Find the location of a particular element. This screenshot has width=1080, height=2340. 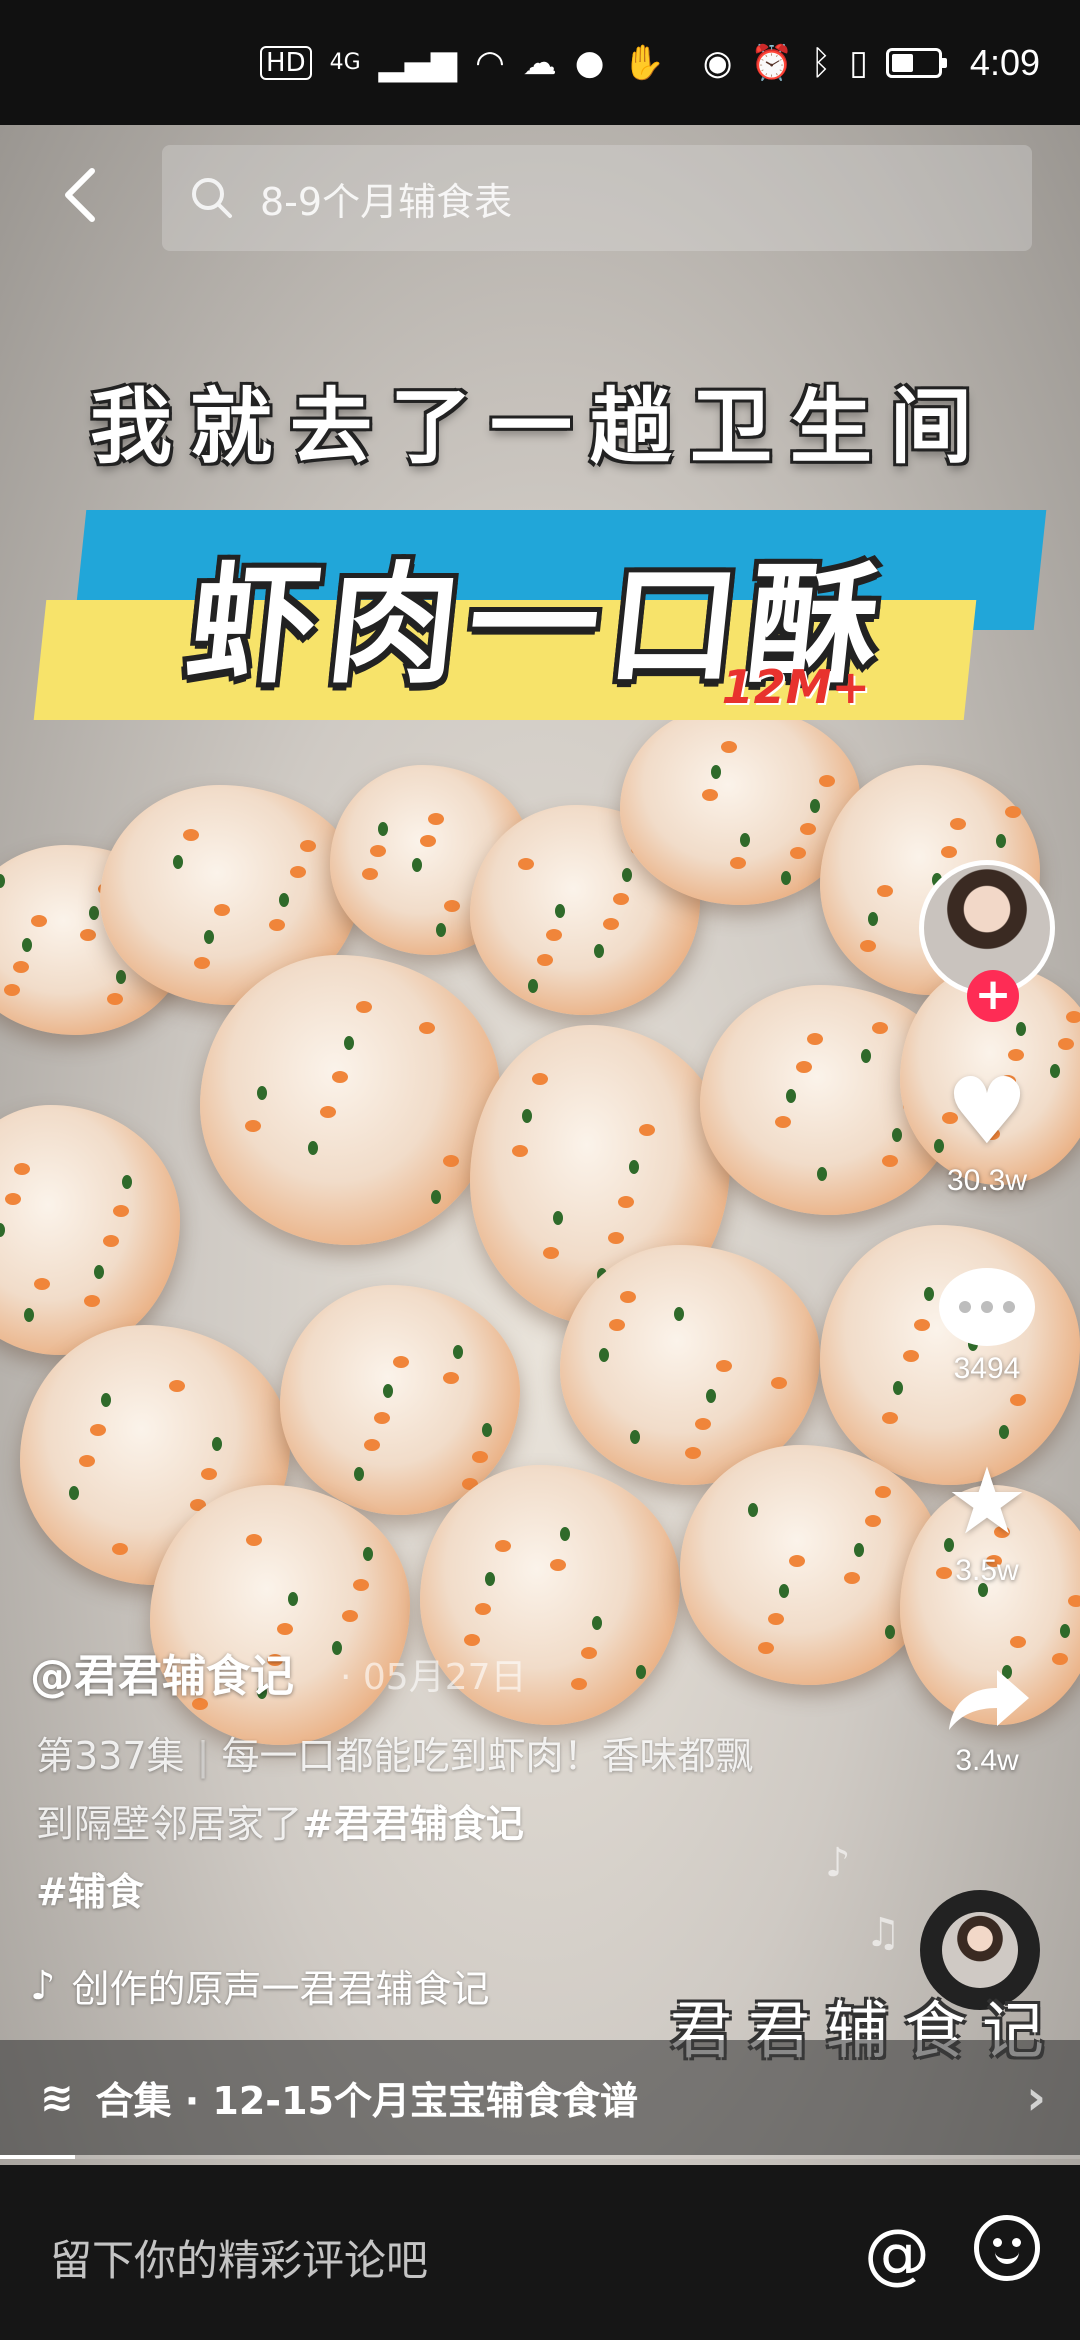

mention-button: @ is located at coordinates (897, 2253).